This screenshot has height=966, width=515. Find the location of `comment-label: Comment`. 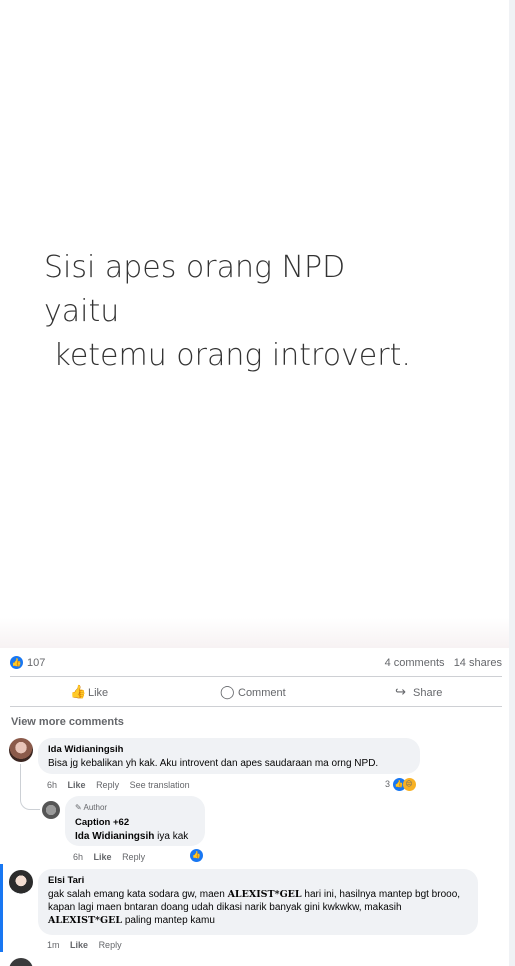

comment-label: Comment is located at coordinates (262, 693).